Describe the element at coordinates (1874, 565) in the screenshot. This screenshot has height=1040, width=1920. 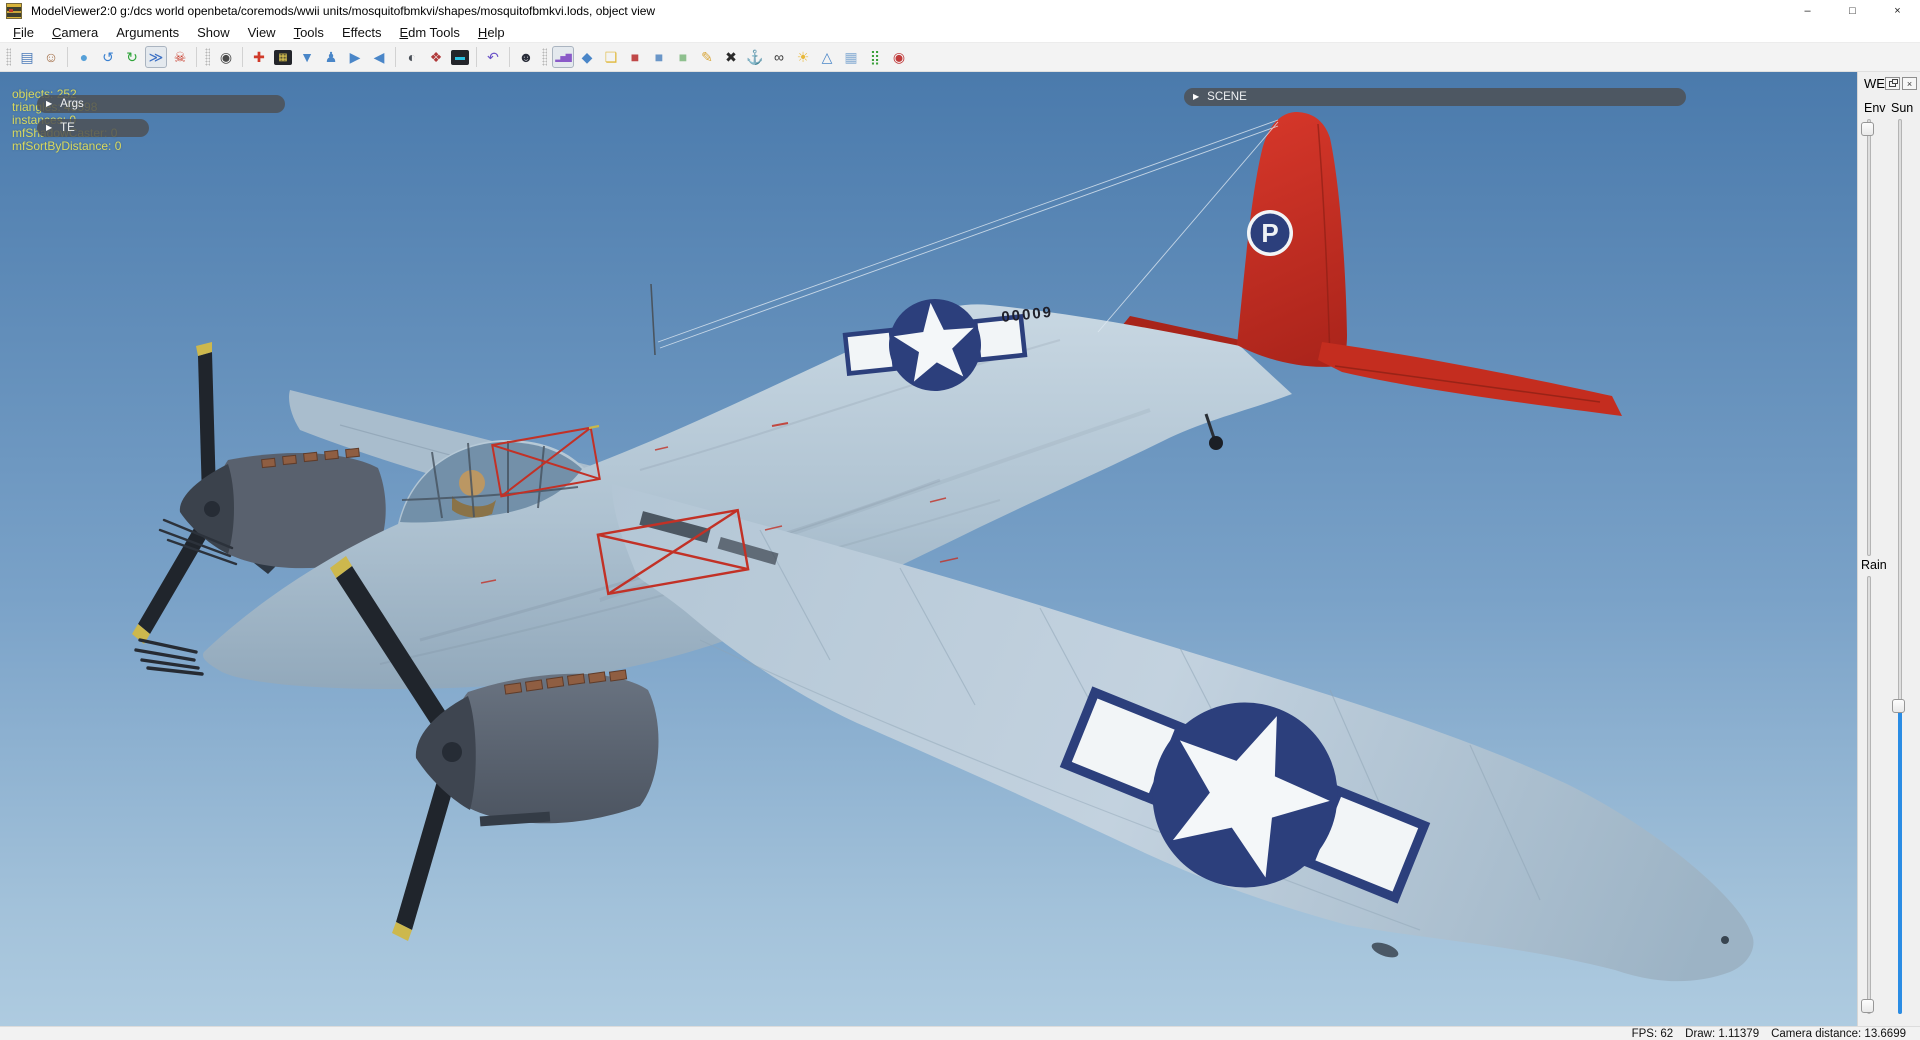
I see `rain-label: Rain` at that location.